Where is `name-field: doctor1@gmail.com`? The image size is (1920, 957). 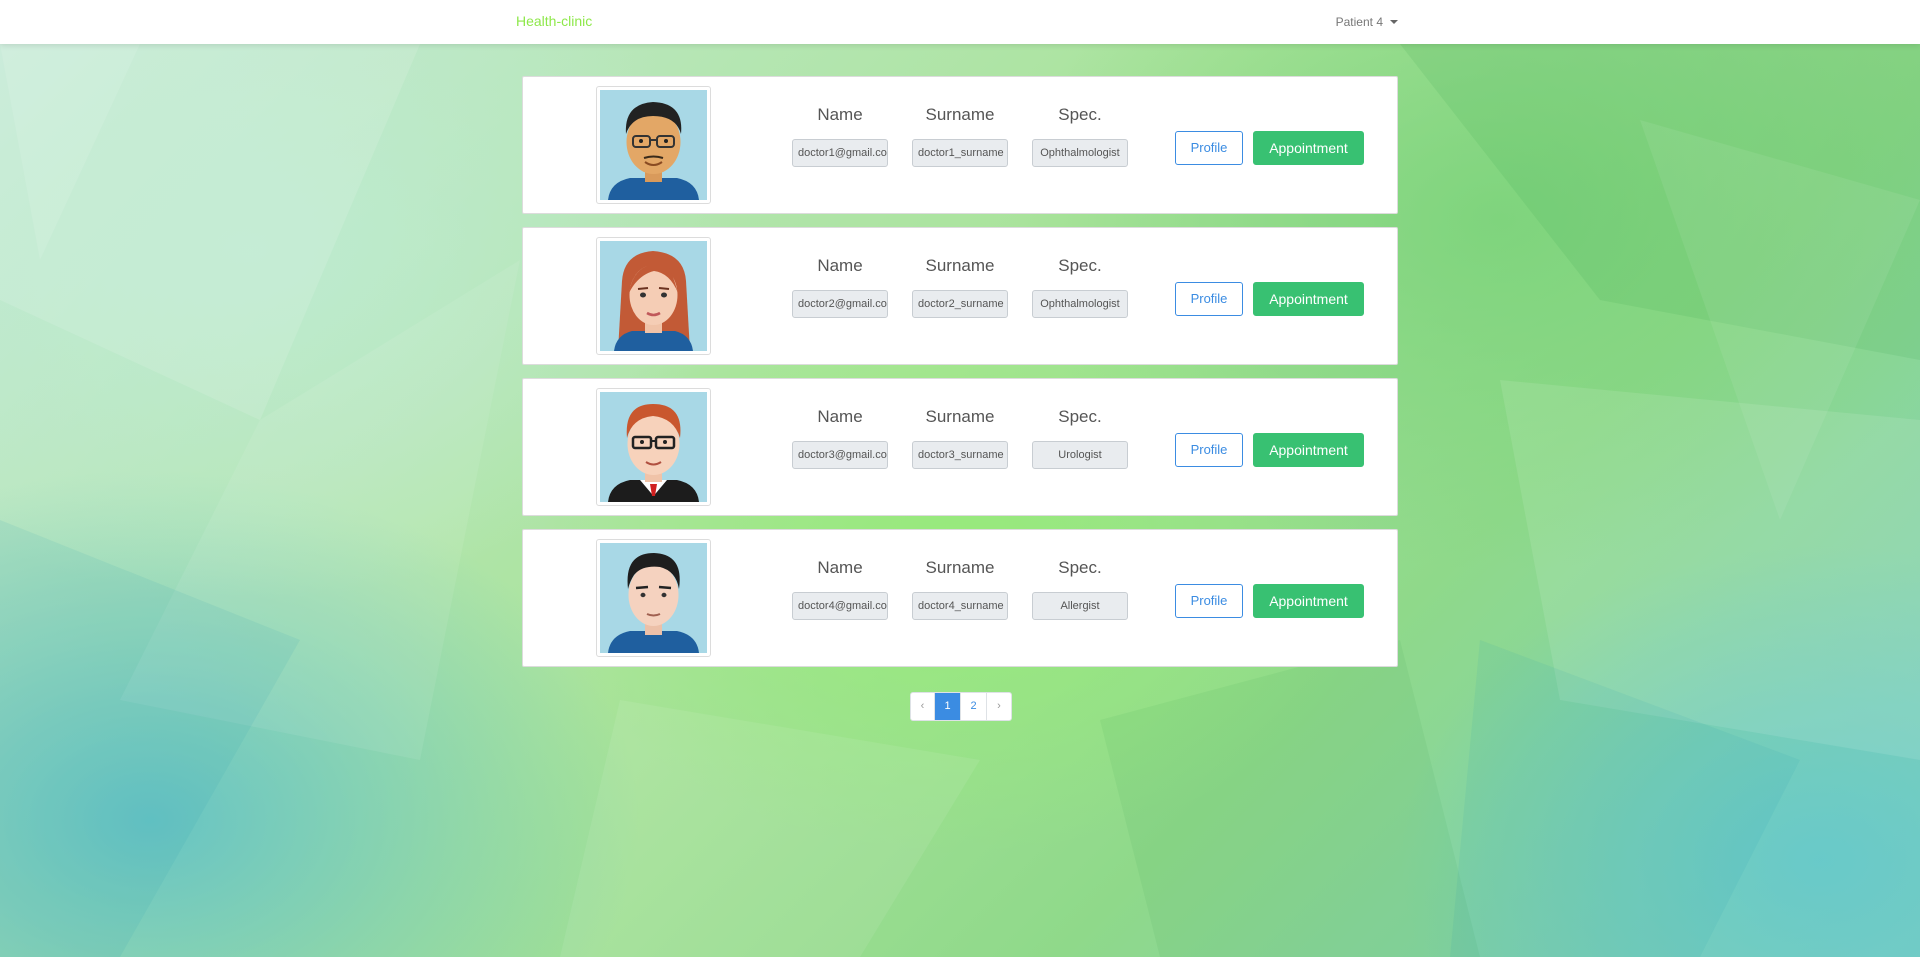 name-field: doctor1@gmail.com is located at coordinates (840, 153).